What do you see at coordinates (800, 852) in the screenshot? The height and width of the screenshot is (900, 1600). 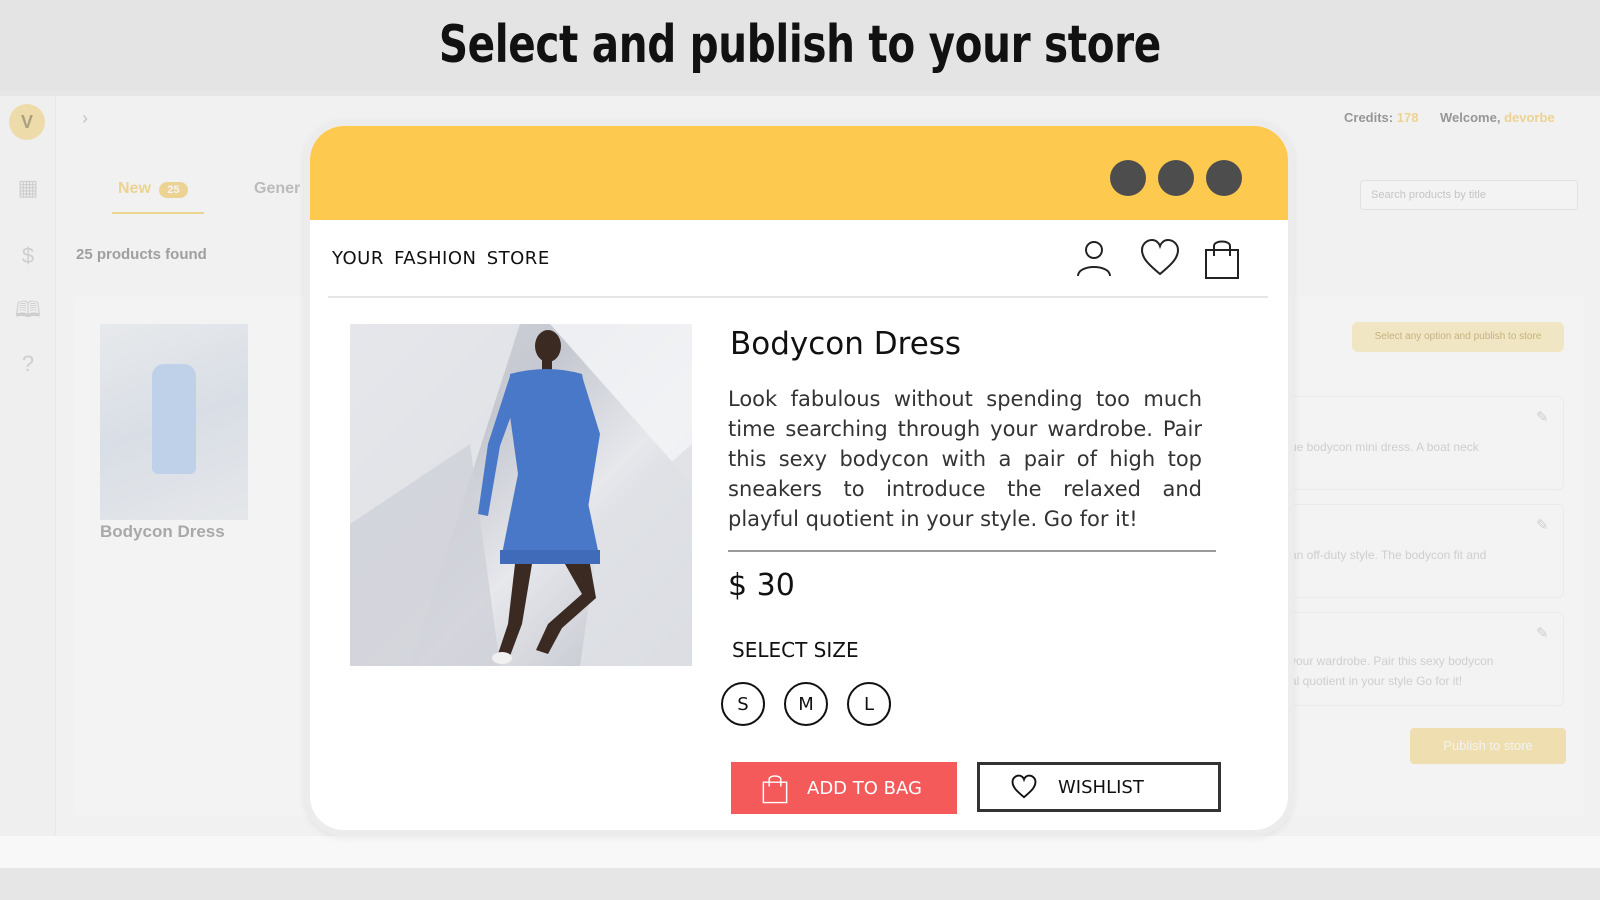 I see `bottom-band` at bounding box center [800, 852].